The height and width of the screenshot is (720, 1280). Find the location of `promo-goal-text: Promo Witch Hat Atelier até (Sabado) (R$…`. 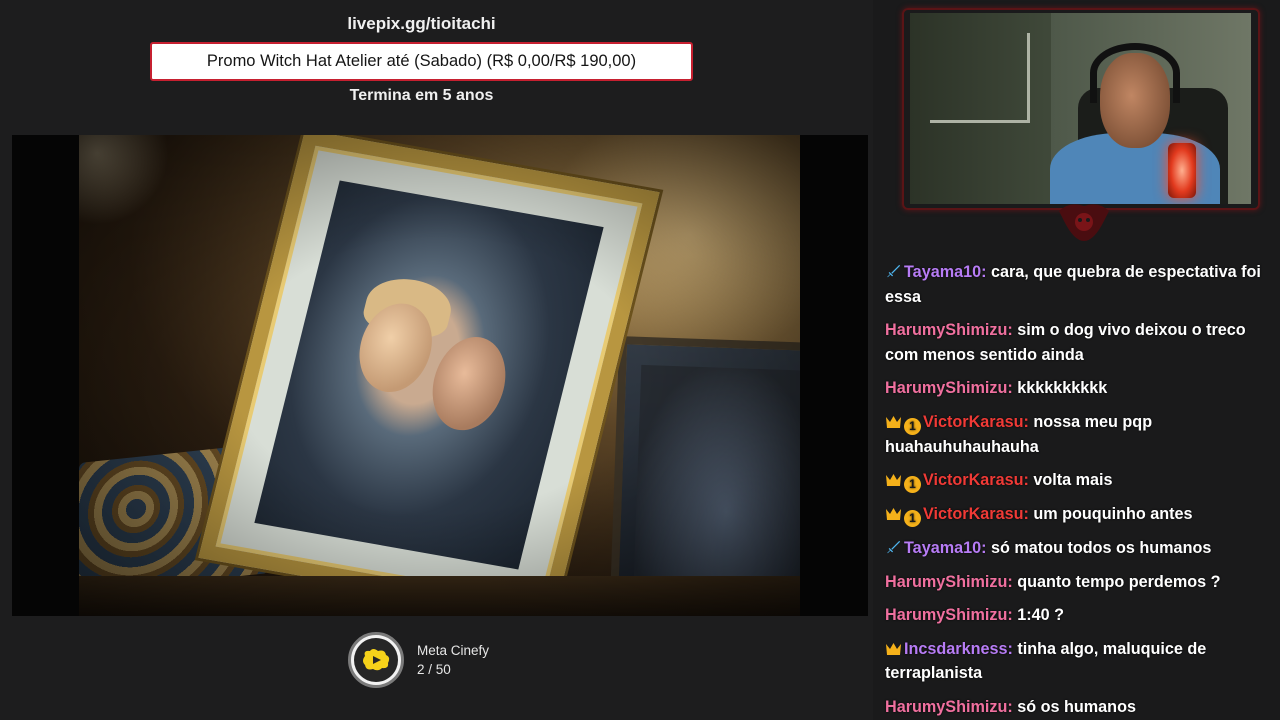

promo-goal-text: Promo Witch Hat Atelier até (Sabado) (R$… is located at coordinates (421, 61).